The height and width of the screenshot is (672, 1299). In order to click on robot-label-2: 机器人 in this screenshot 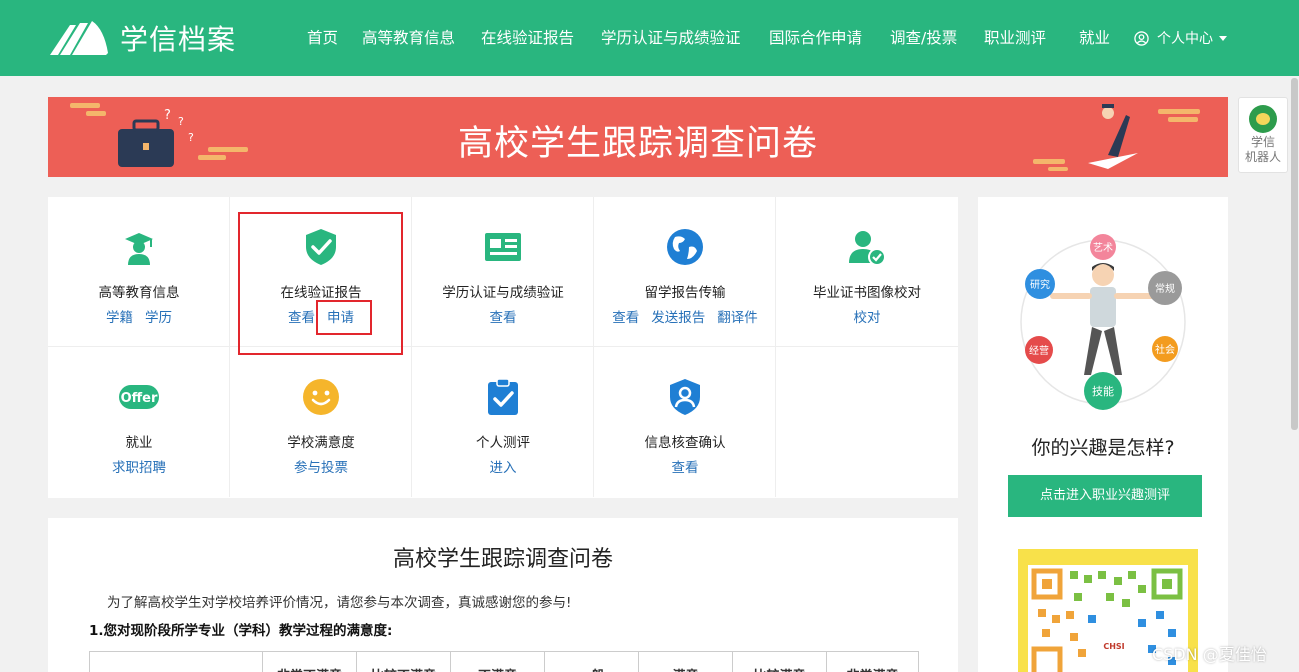, I will do `click(1262, 157)`.